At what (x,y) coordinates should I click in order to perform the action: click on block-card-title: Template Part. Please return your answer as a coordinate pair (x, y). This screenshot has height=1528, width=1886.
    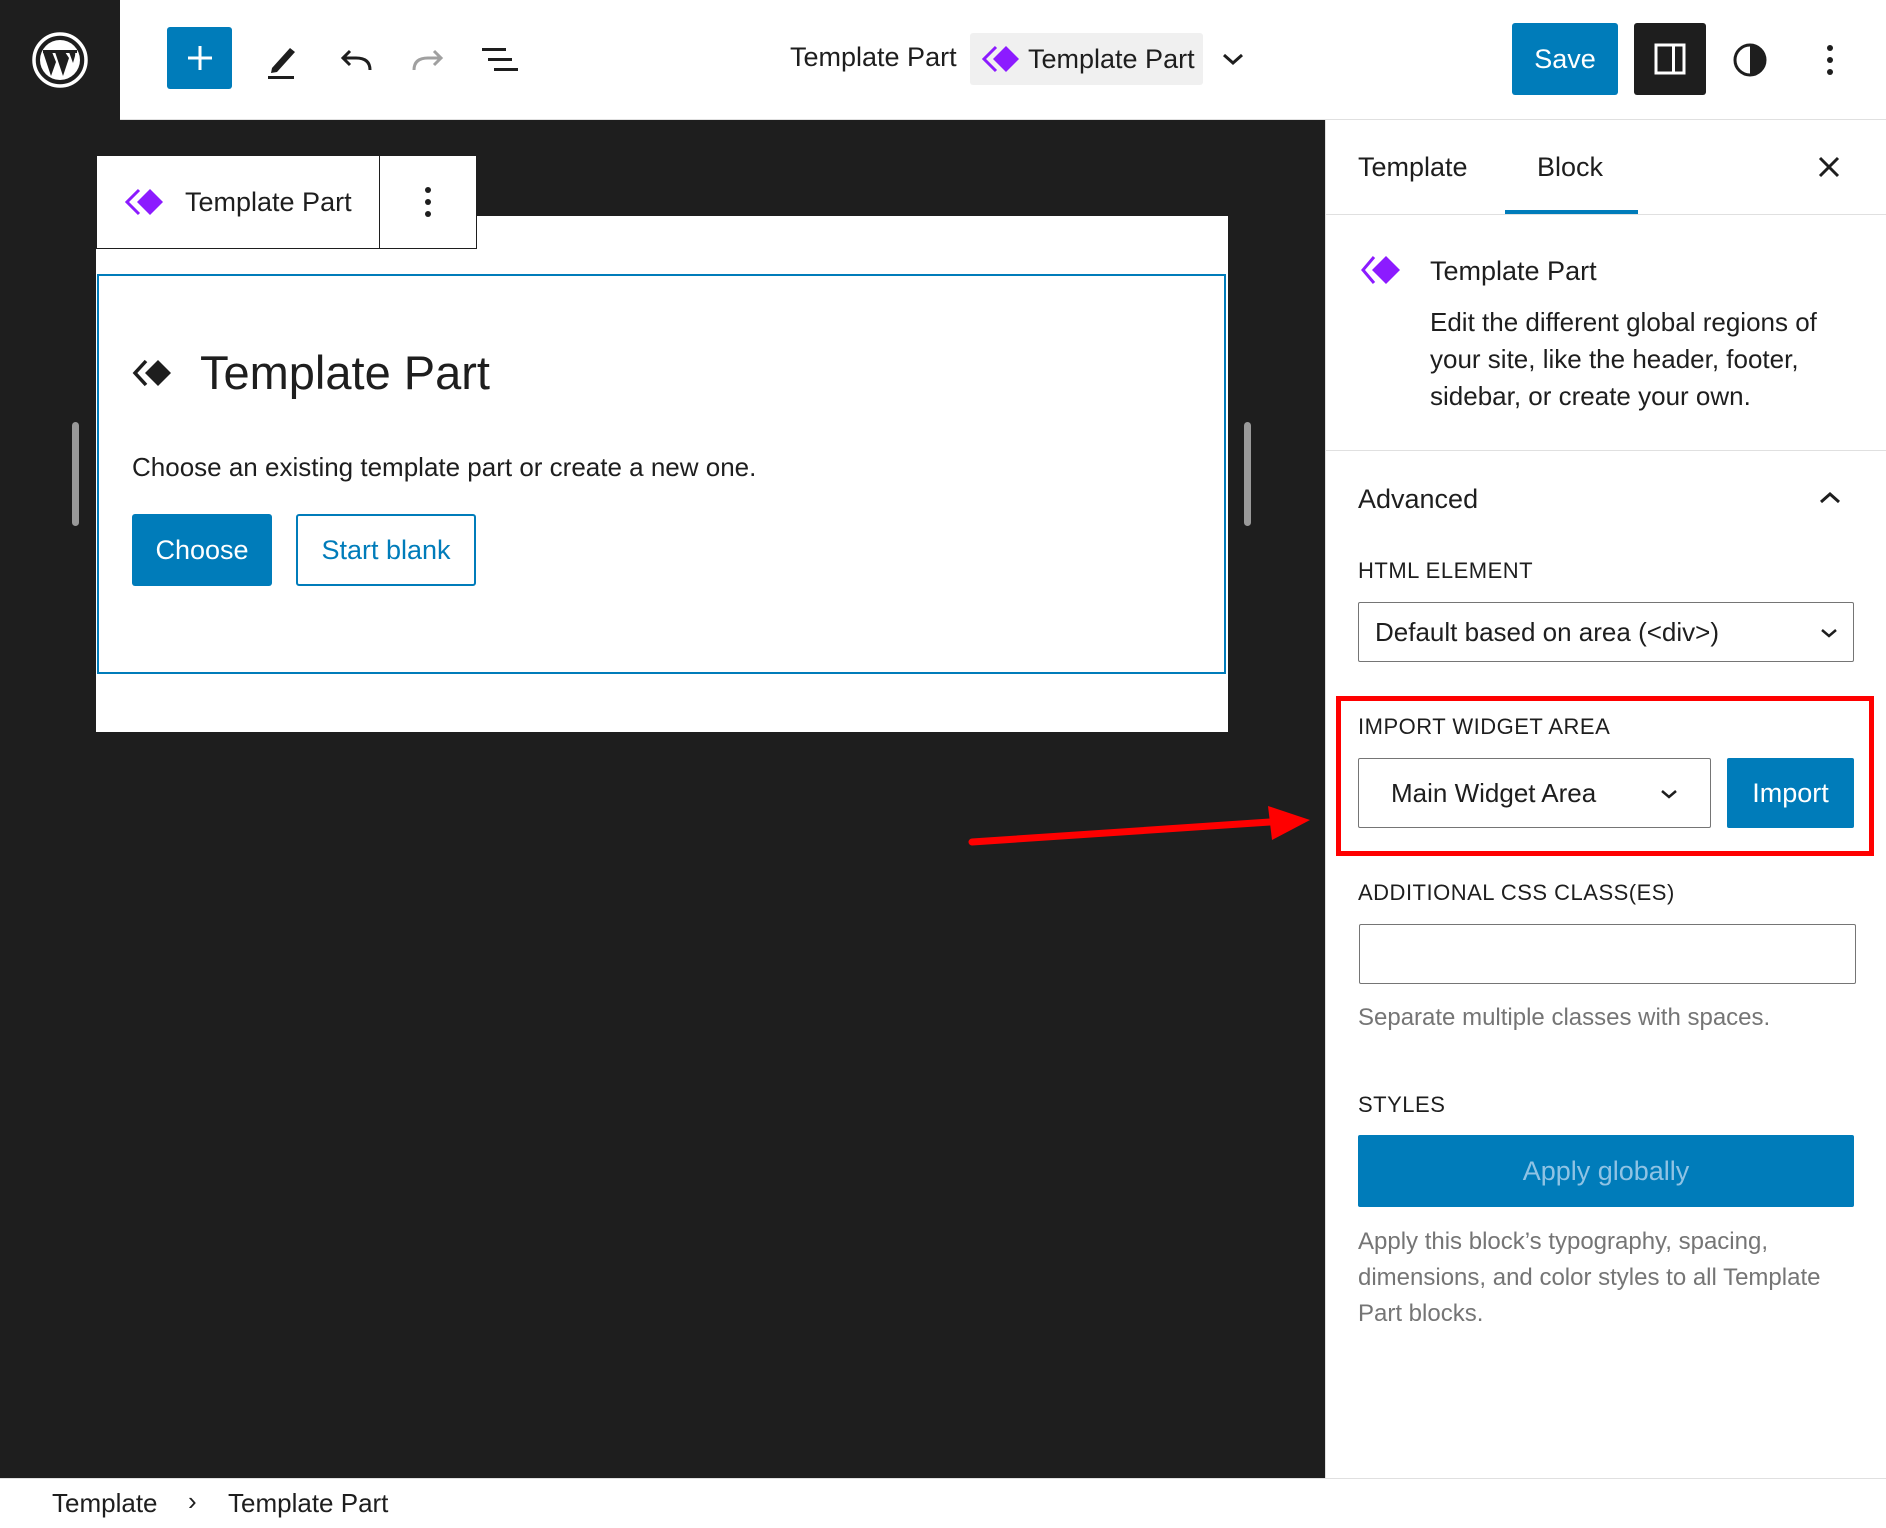
    Looking at the image, I should click on (1513, 271).